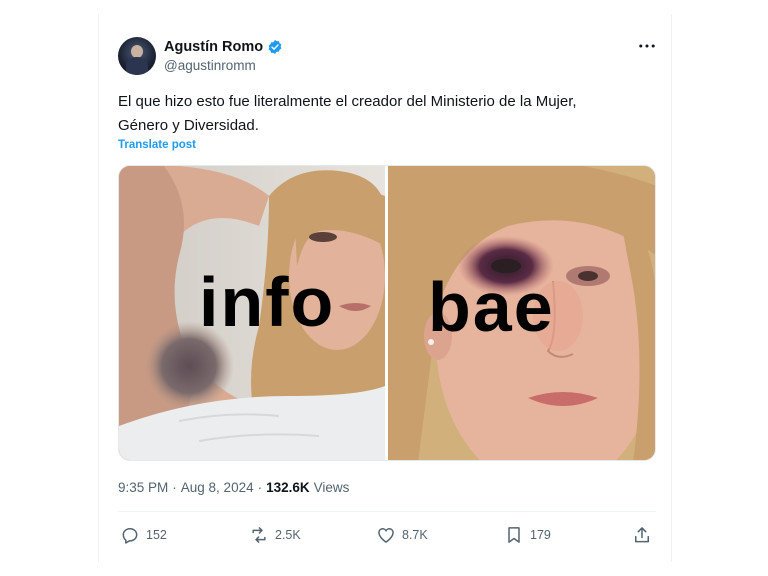 Image resolution: width=768 pixels, height=576 pixels. I want to click on like-button: 8.7K, so click(402, 535).